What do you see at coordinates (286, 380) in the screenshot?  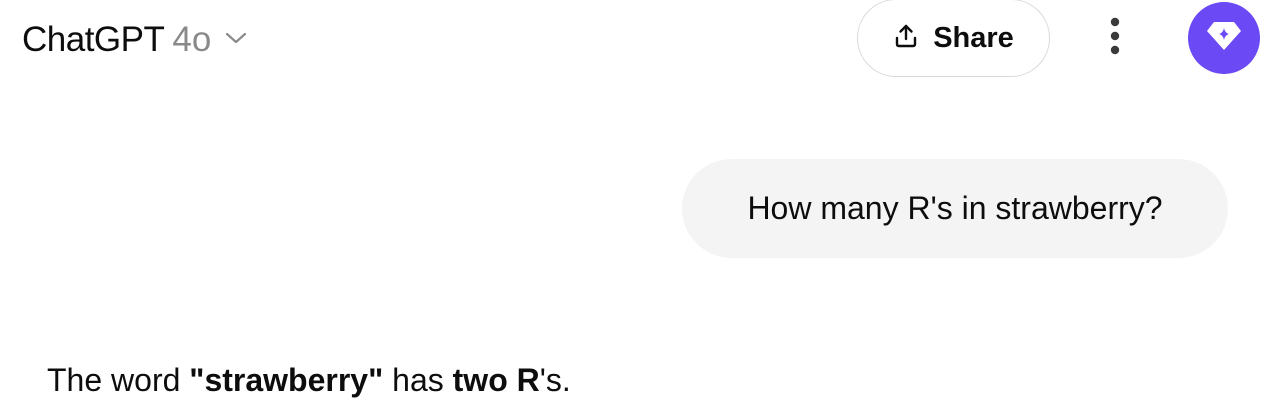 I see `assistant-text-bold: "strawberry"` at bounding box center [286, 380].